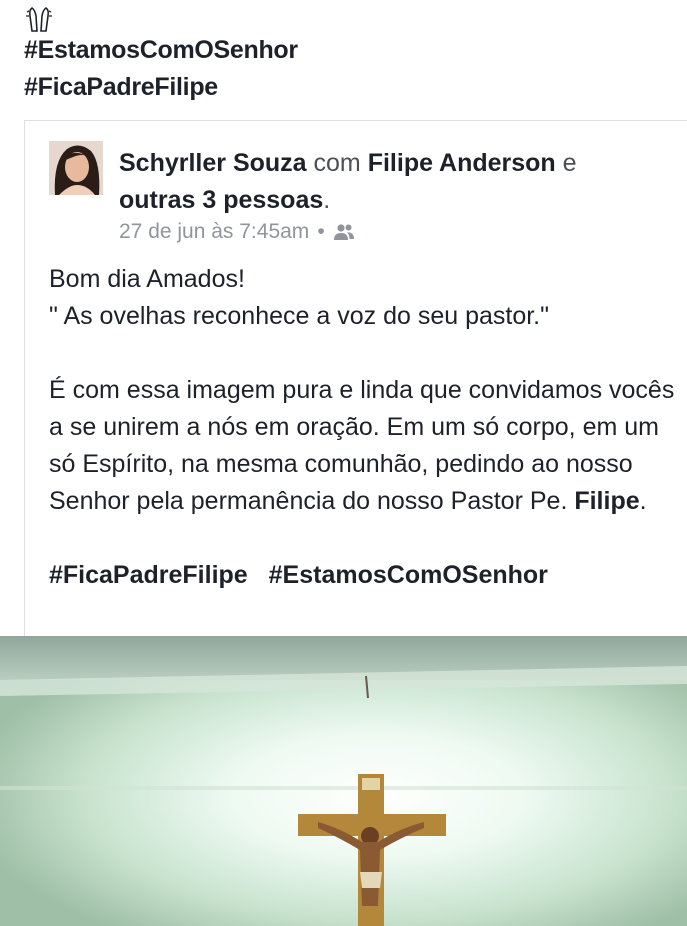  I want to click on author-name: Schyrller Souza, so click(213, 163).